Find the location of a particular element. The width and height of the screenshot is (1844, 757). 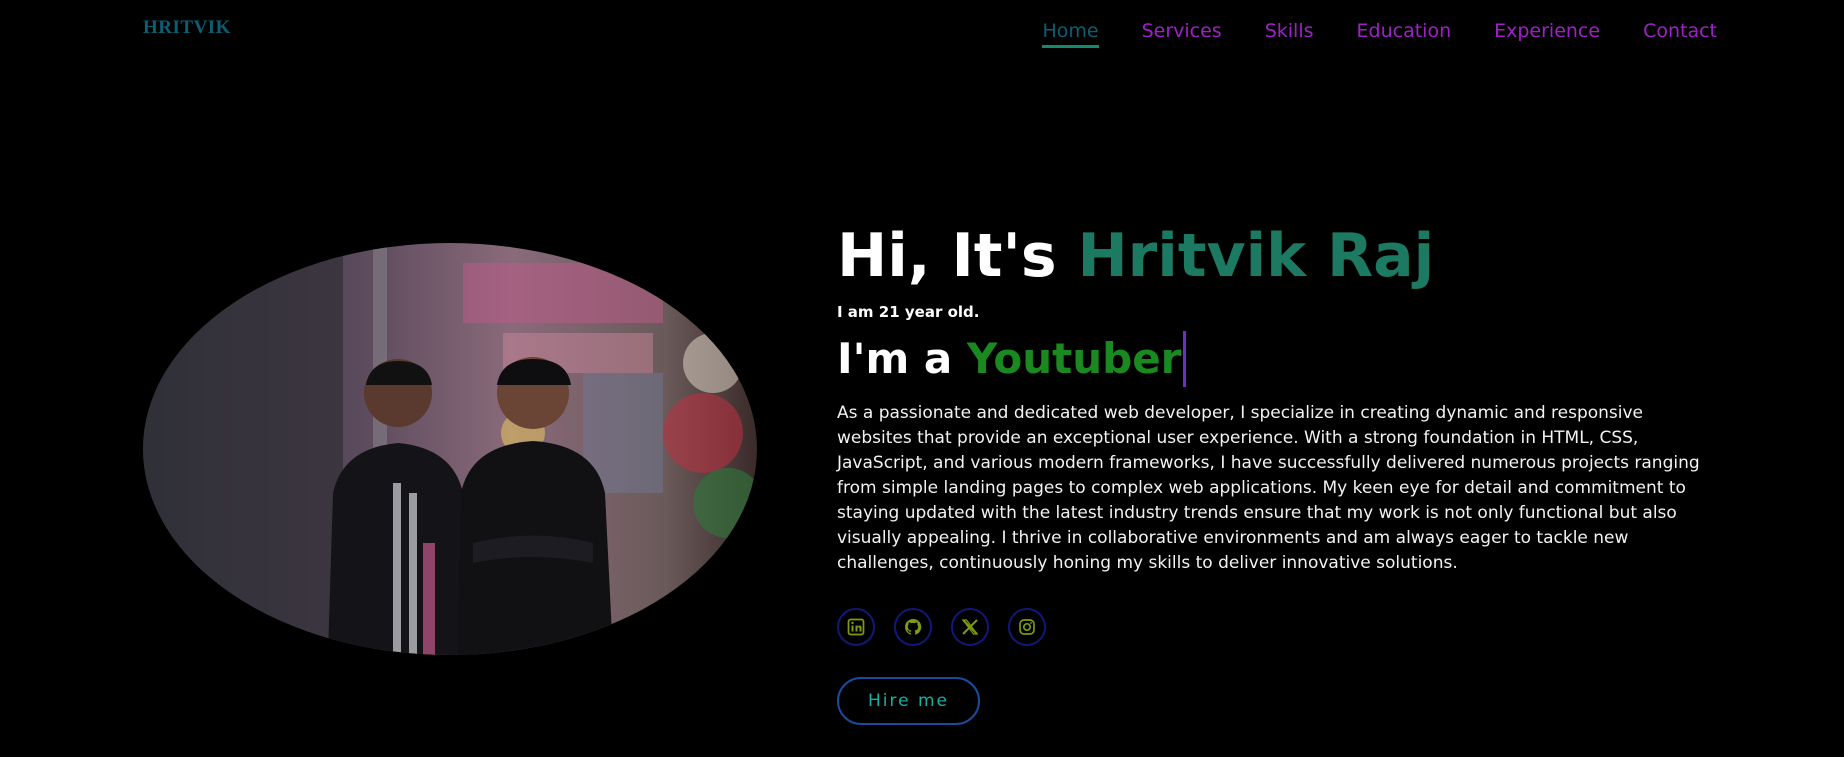

hero-greeting: Hi, It's Hritvik Raj is located at coordinates (1282, 256).